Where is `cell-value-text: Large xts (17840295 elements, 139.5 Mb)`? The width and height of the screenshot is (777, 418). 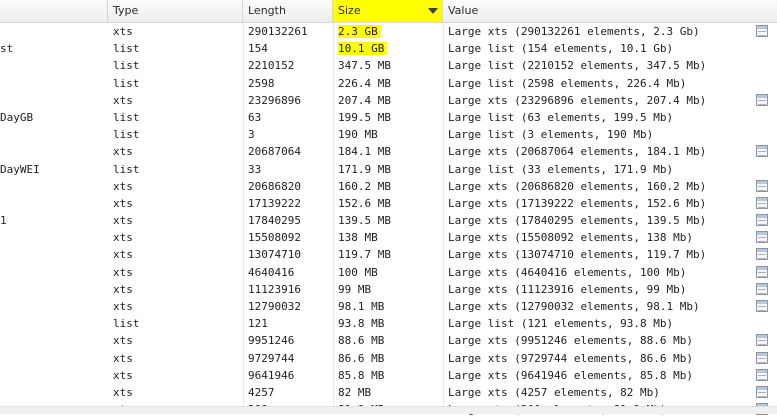
cell-value-text: Large xts (17840295 elements, 139.5 Mb) is located at coordinates (577, 221).